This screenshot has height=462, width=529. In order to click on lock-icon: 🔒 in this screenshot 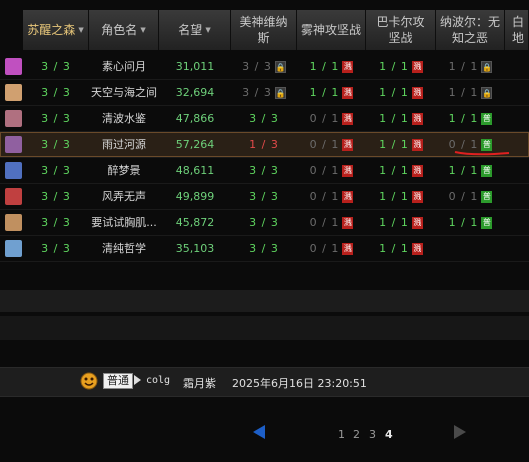, I will do `click(280, 93)`.